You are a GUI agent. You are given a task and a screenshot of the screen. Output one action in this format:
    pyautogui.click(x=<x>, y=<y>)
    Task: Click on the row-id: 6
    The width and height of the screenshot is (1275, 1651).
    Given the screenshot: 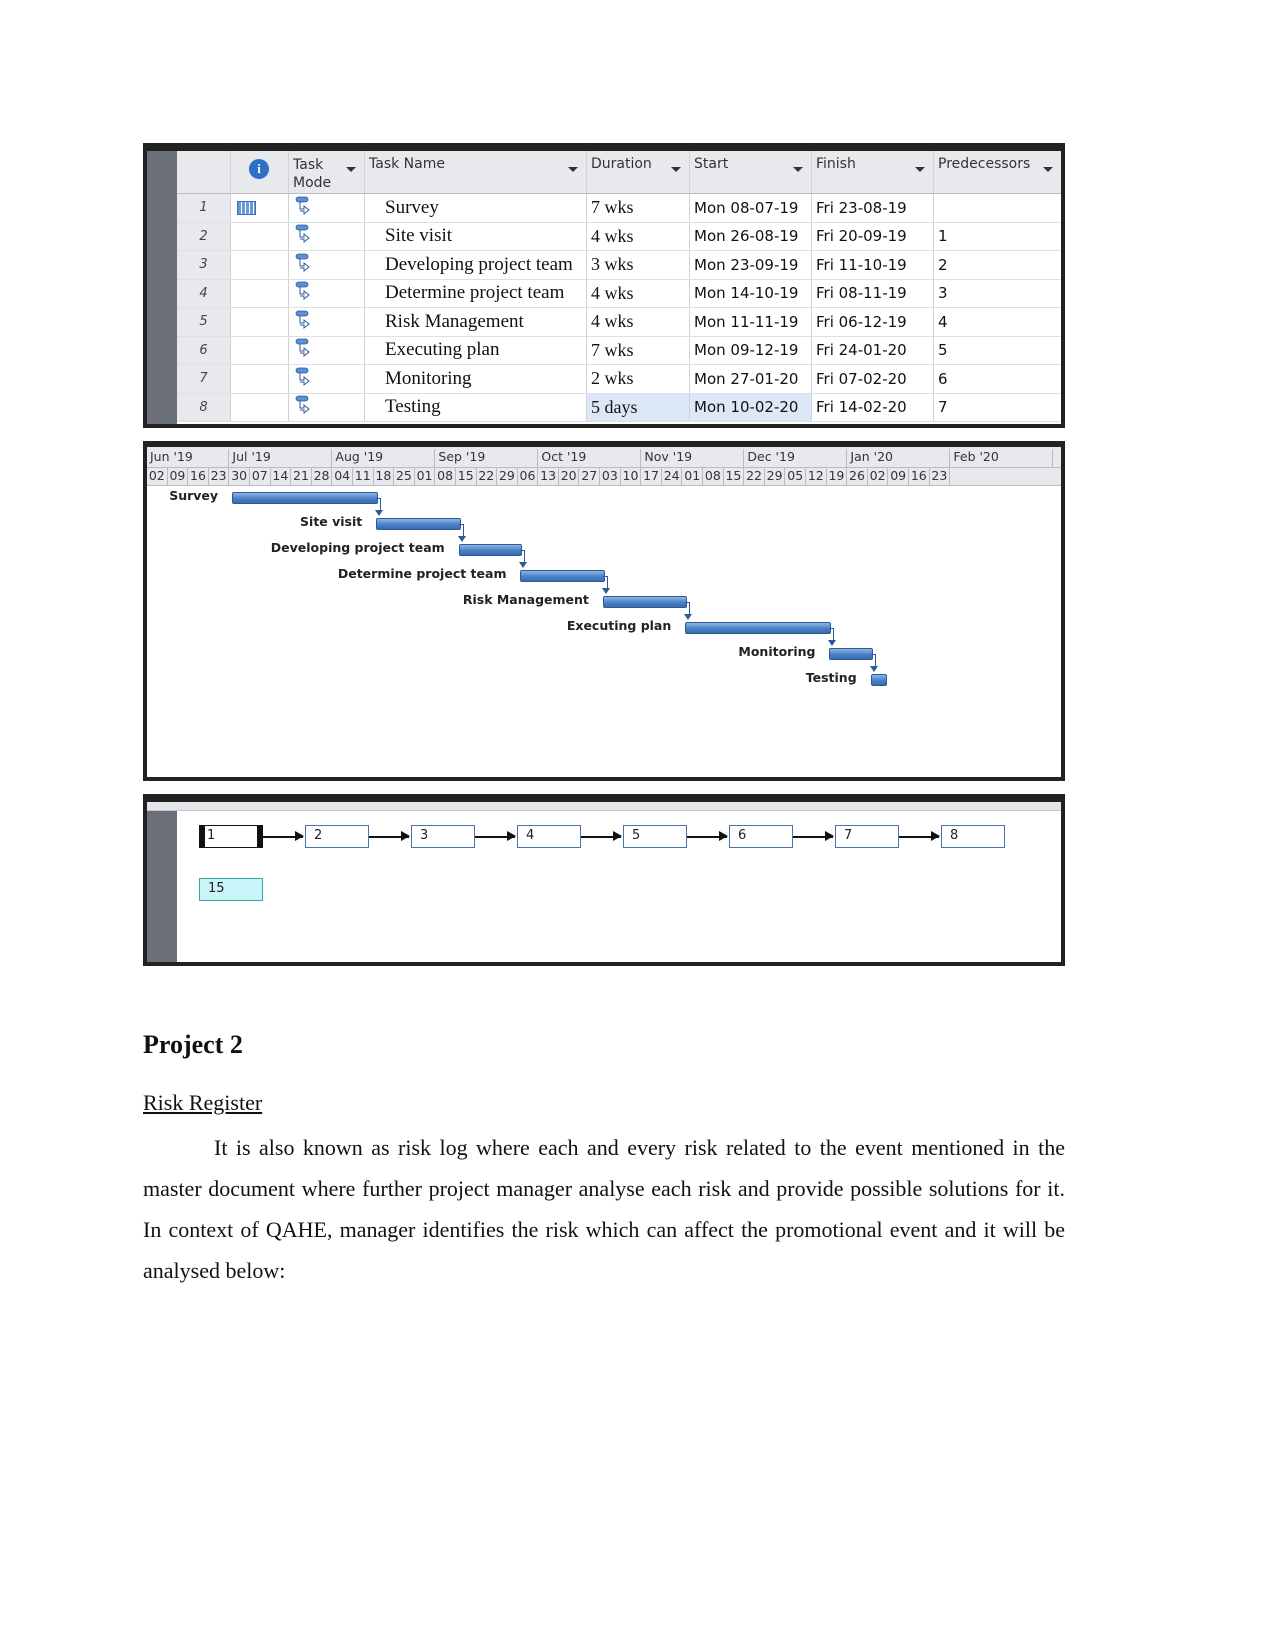 What is the action you would take?
    pyautogui.click(x=204, y=350)
    